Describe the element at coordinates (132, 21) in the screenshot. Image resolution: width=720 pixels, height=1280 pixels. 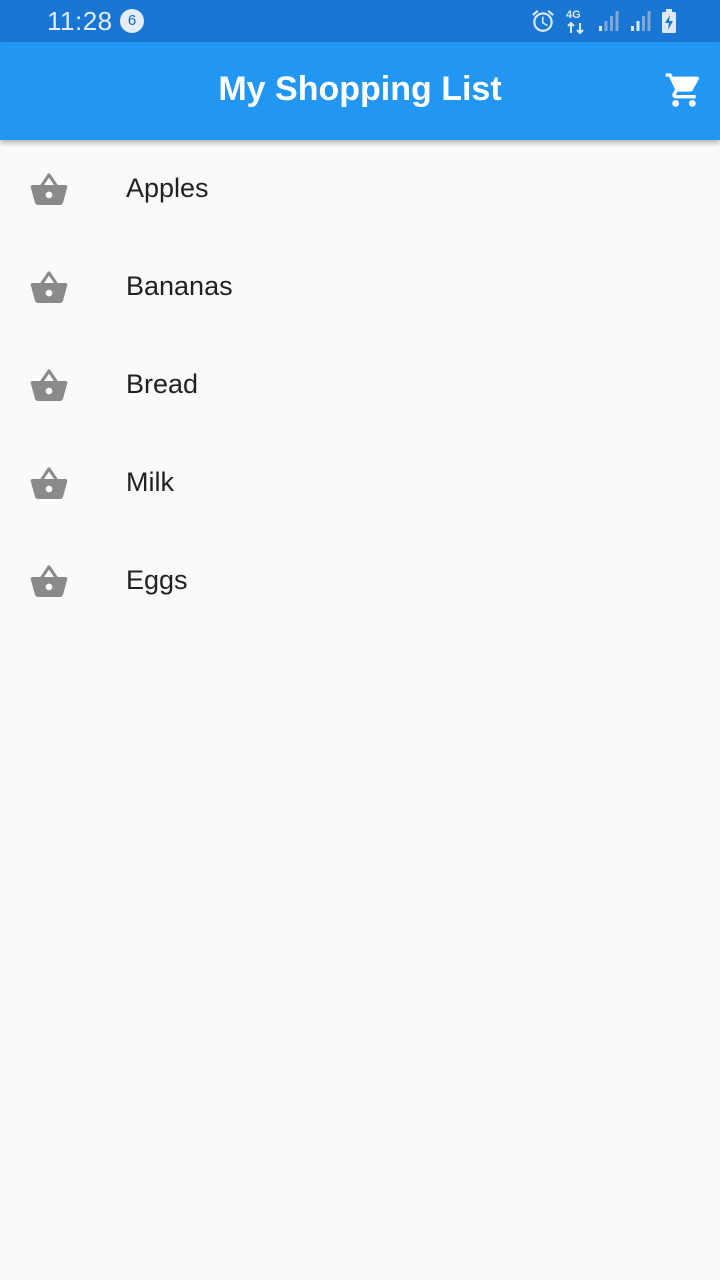
I see `notification-count-badge: 6` at that location.